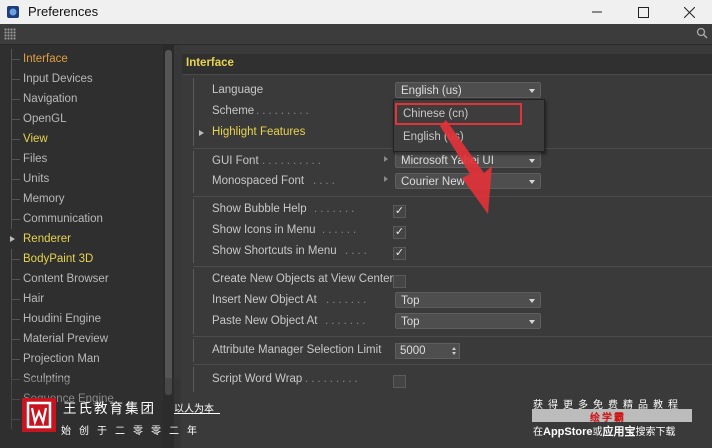 The width and height of the screenshot is (712, 448). What do you see at coordinates (235, 161) in the screenshot?
I see `gui-font-label: GUI Font` at bounding box center [235, 161].